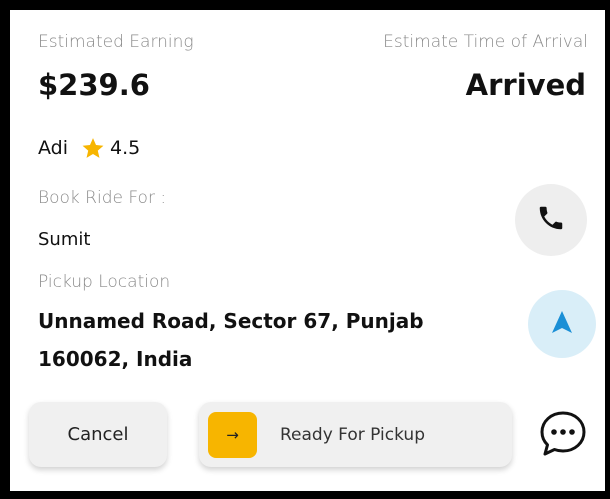 This screenshot has height=499, width=610. Describe the element at coordinates (125, 147) in the screenshot. I see `driver-rating: 4.5` at that location.